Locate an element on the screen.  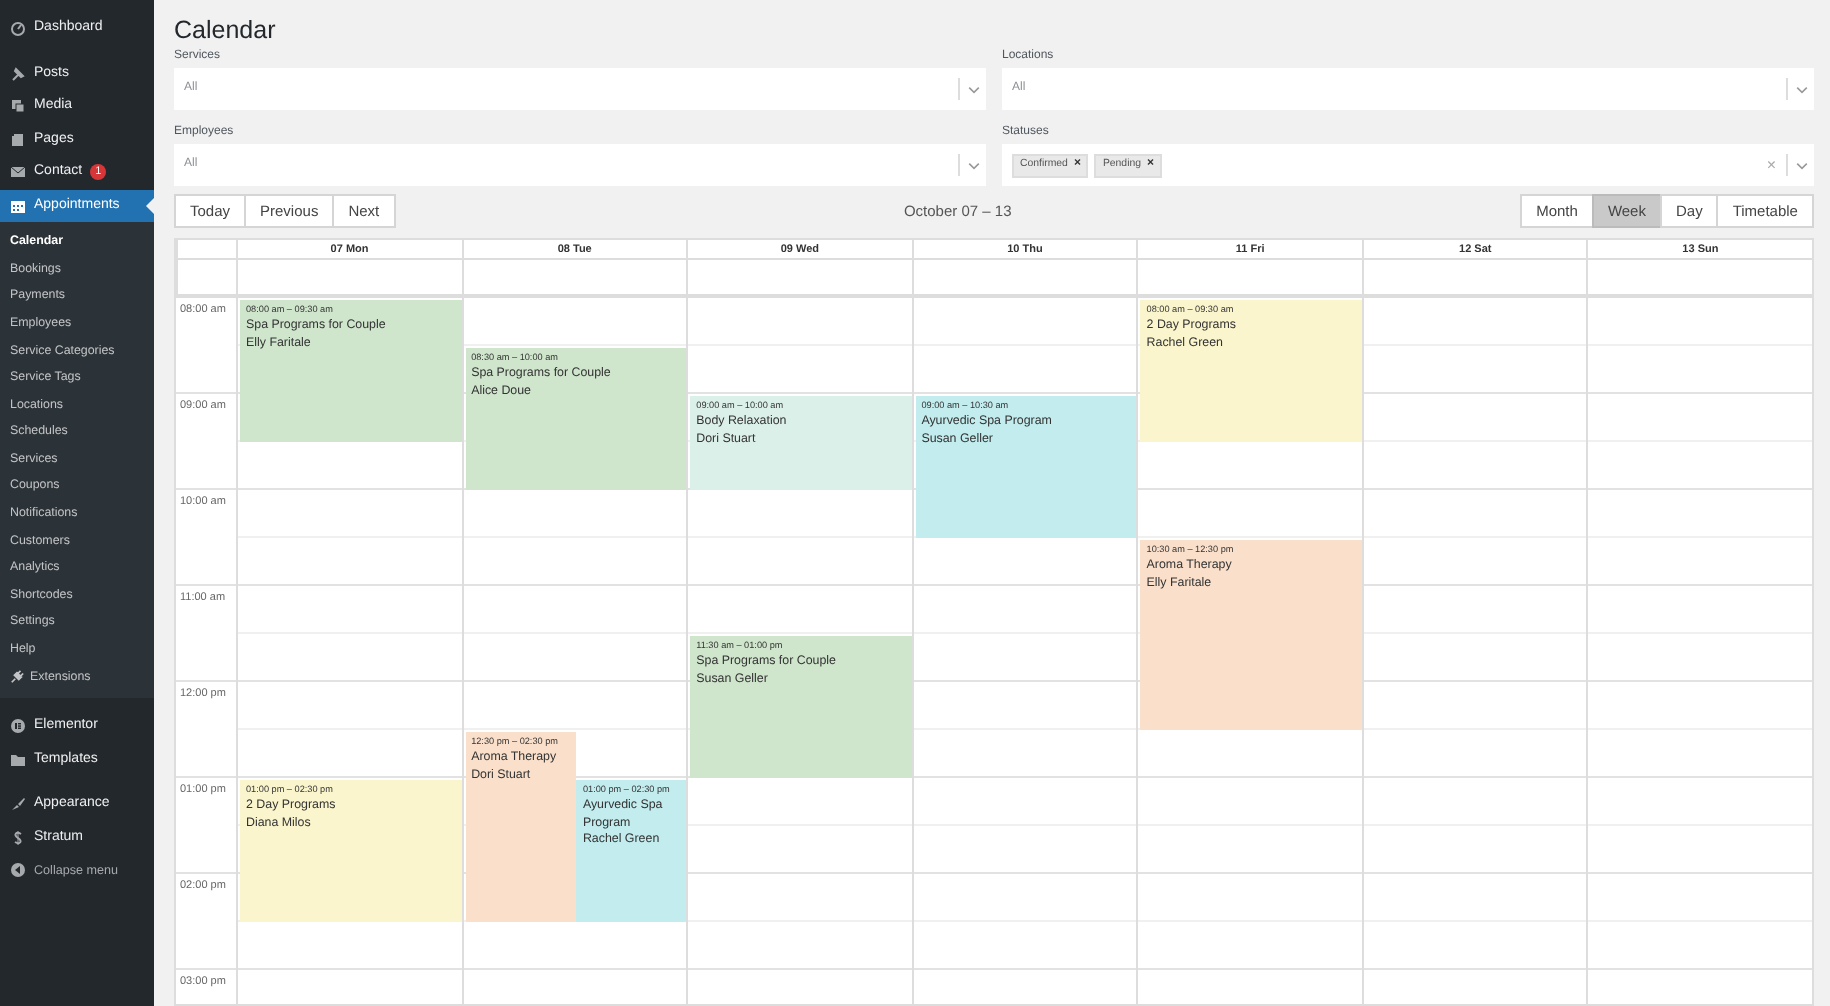
circle-logo-icon is located at coordinates (18, 726).